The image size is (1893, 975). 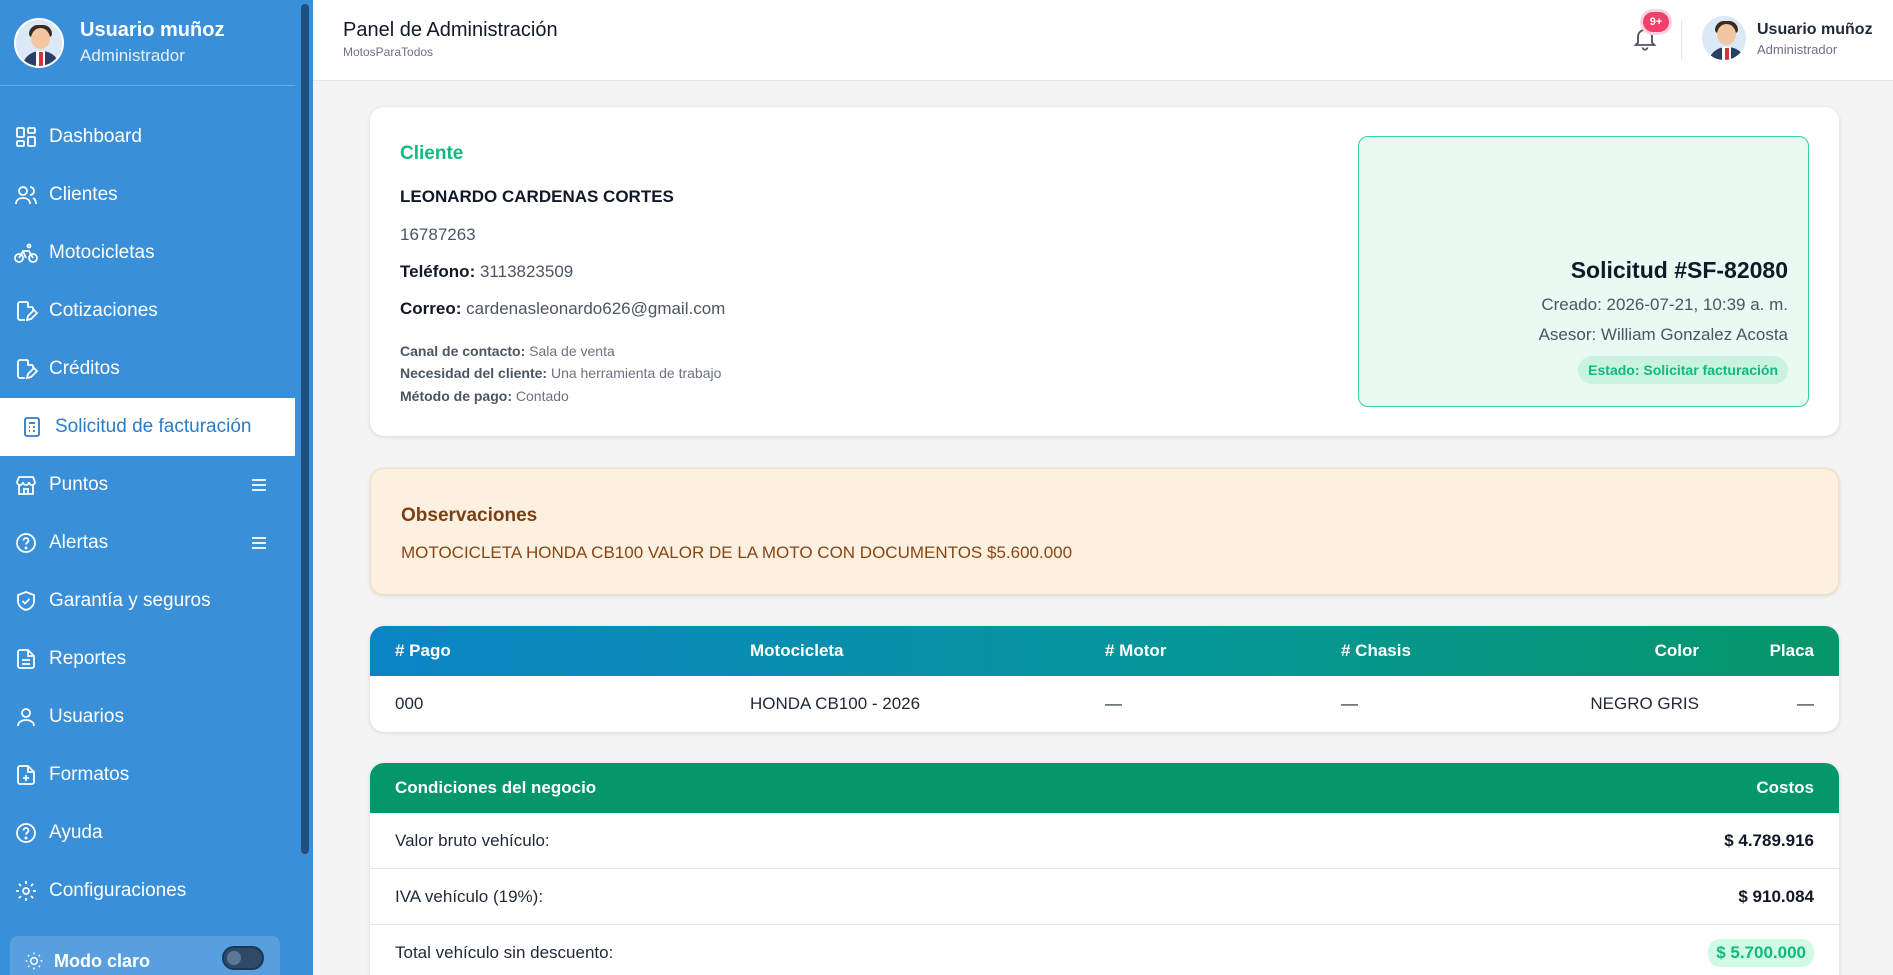 I want to click on shield-icon, so click(x=26, y=601).